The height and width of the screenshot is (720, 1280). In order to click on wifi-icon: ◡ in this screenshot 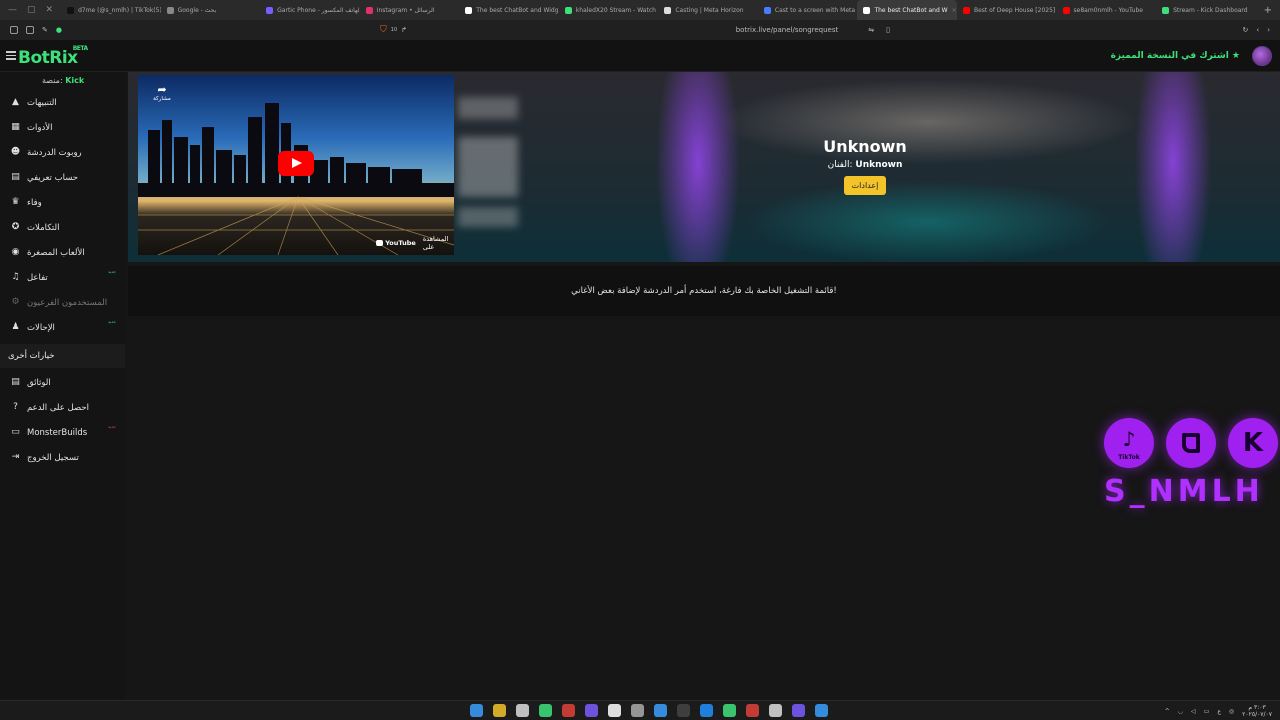, I will do `click(1180, 711)`.